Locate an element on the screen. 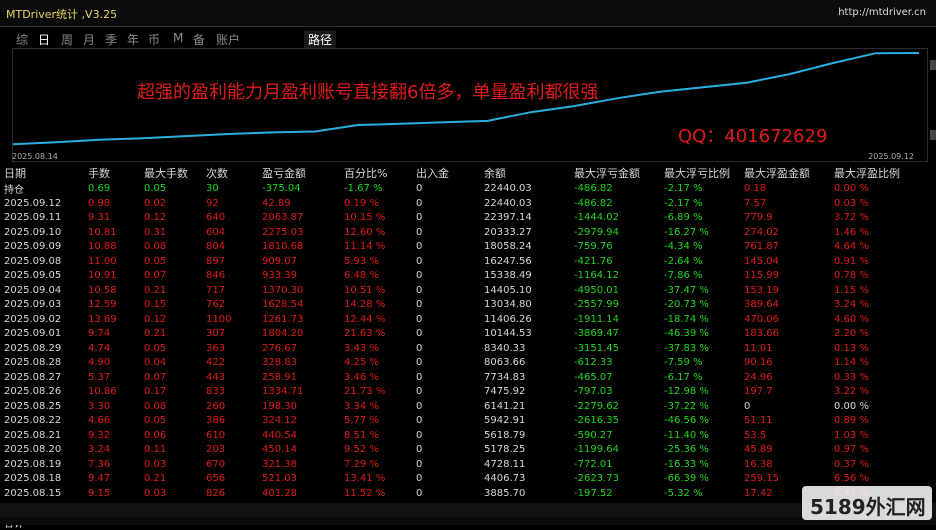 This screenshot has height=530, width=936. cell-9: -25.36 % is located at coordinates (686, 450).